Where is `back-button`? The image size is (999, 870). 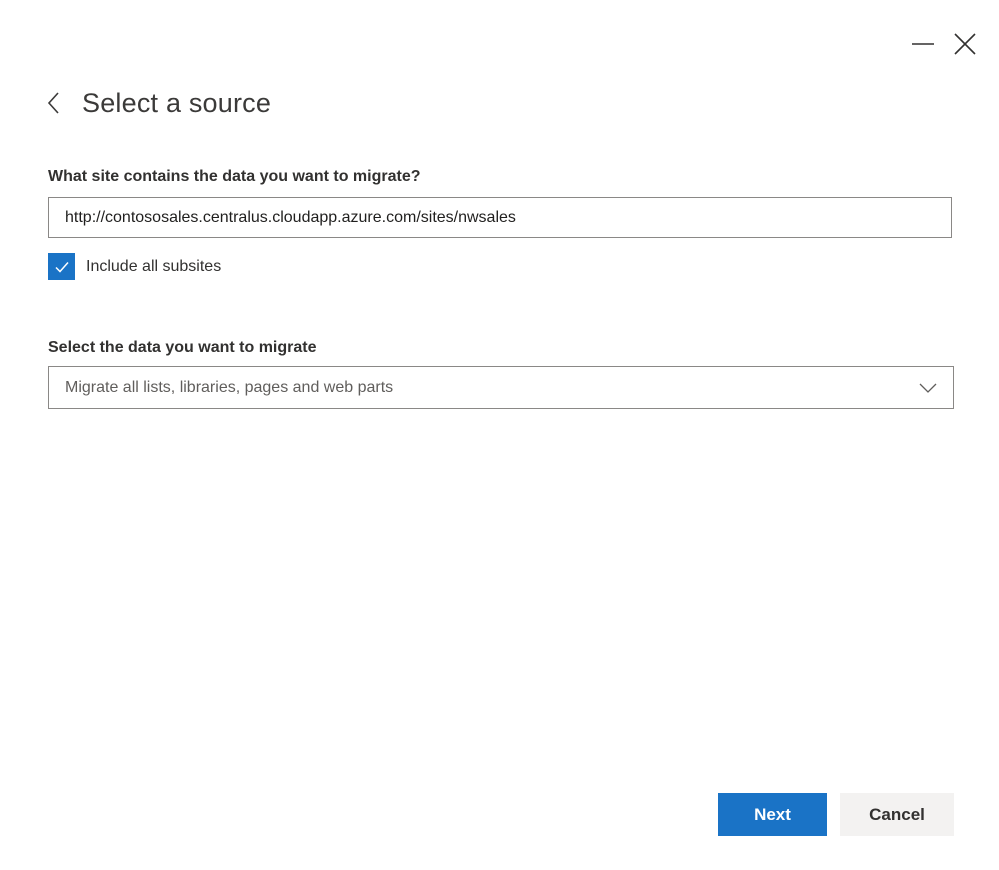 back-button is located at coordinates (57, 103).